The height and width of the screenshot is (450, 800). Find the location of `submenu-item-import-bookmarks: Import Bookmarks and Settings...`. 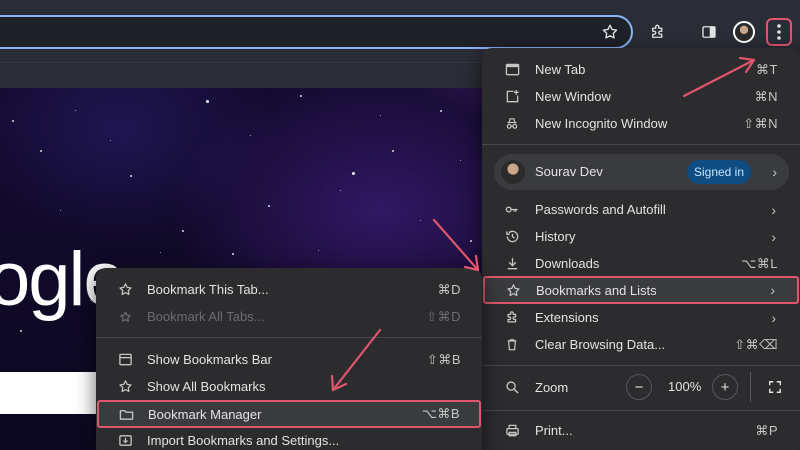

submenu-item-import-bookmarks: Import Bookmarks and Settings... is located at coordinates (289, 438).